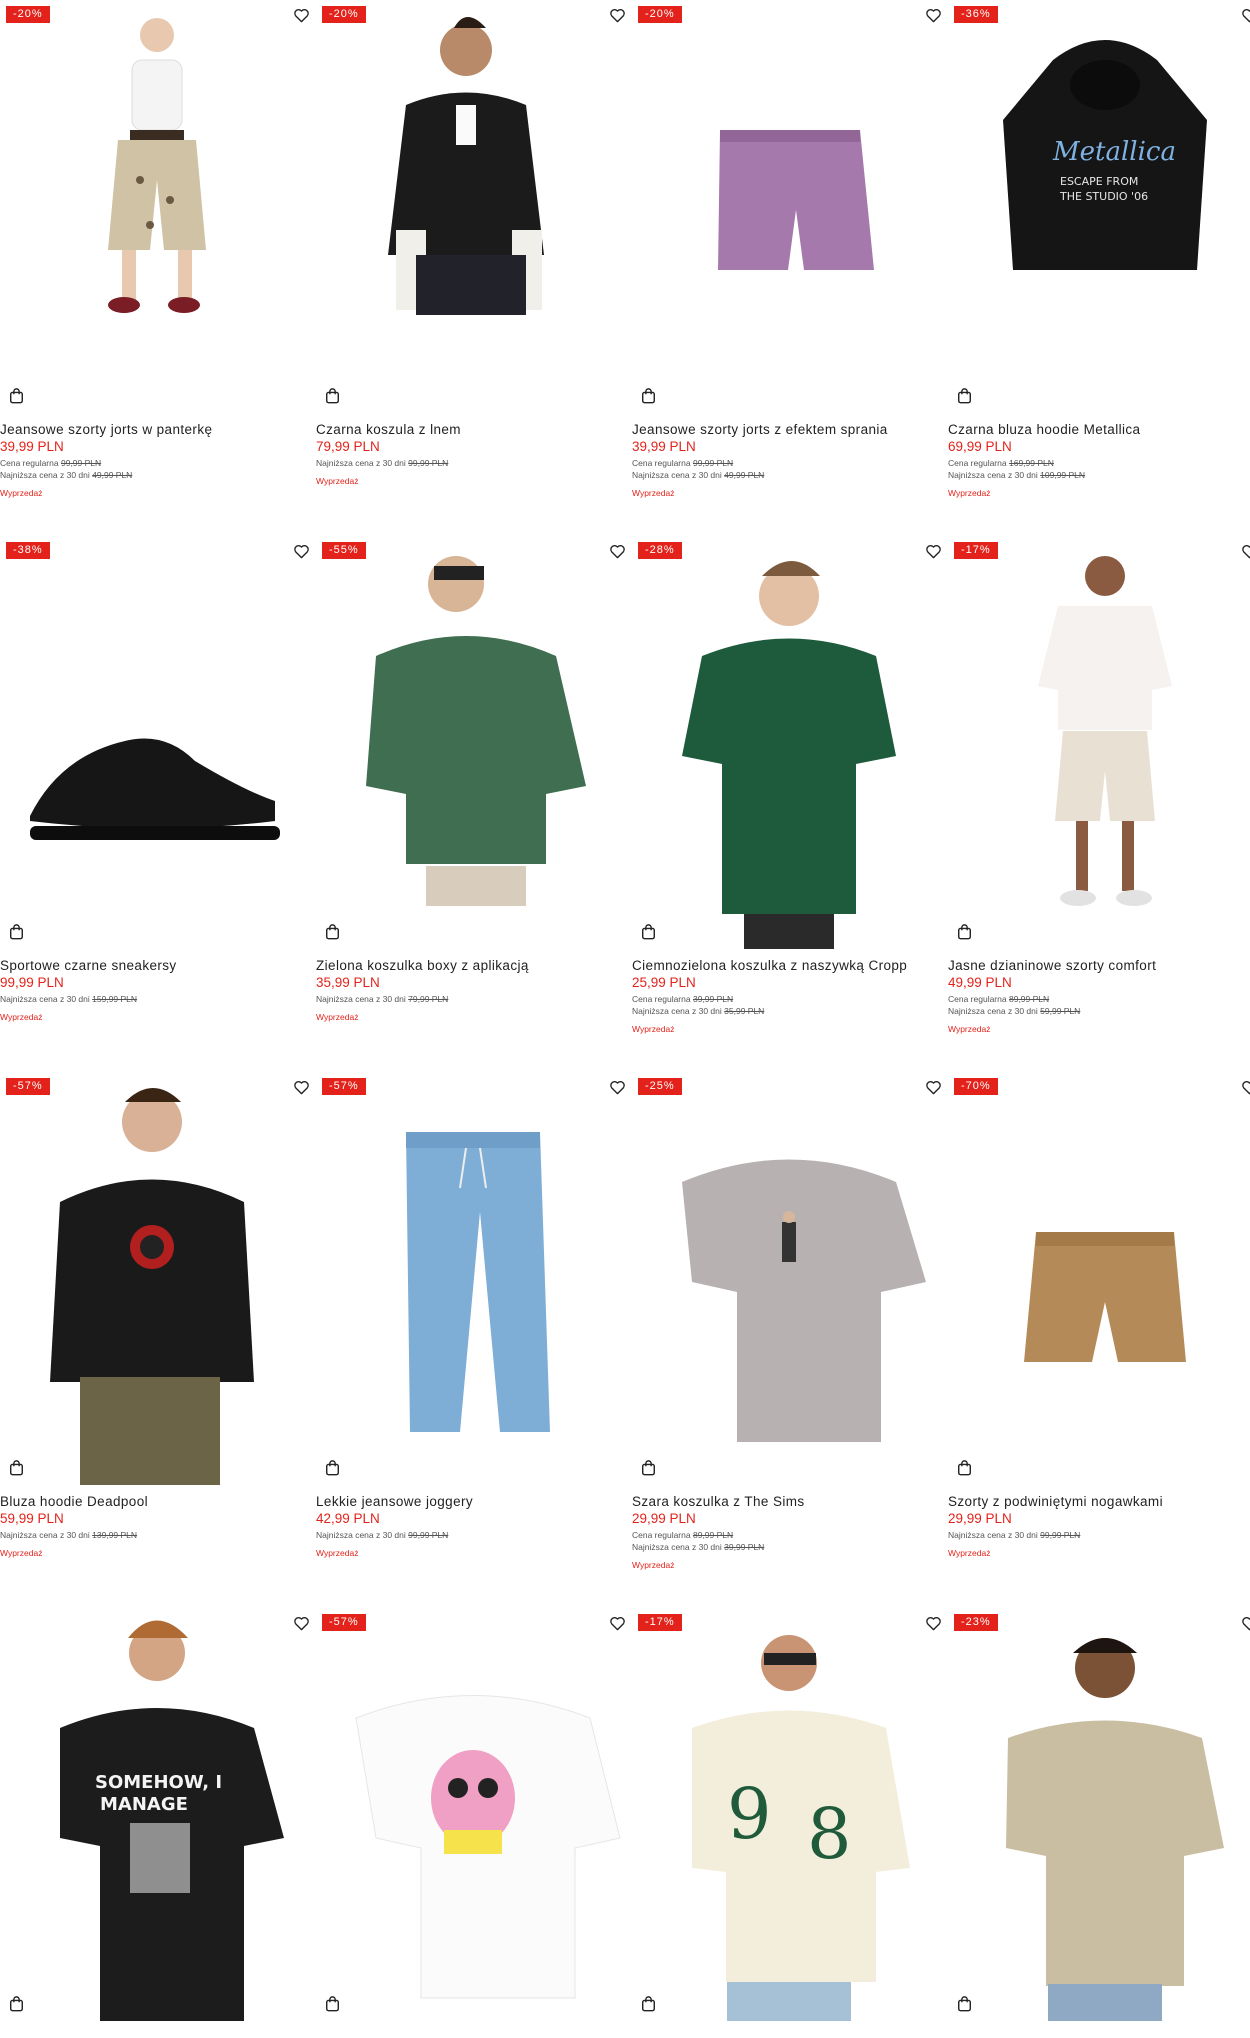  I want to click on lowest-price: 49,99 PLN, so click(112, 475).